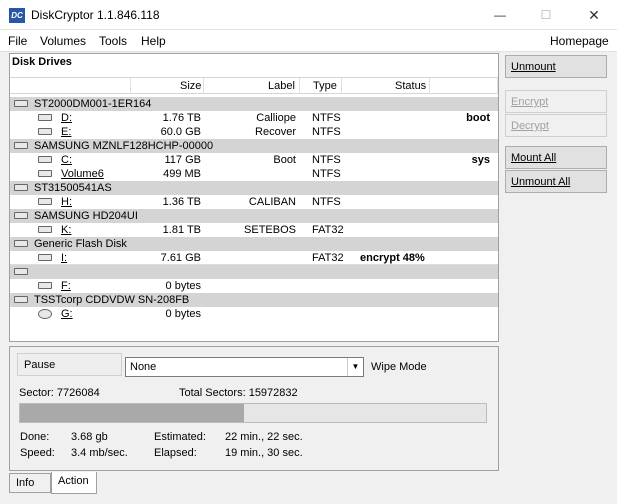  I want to click on unmount-all-button: Unmount All, so click(556, 181).